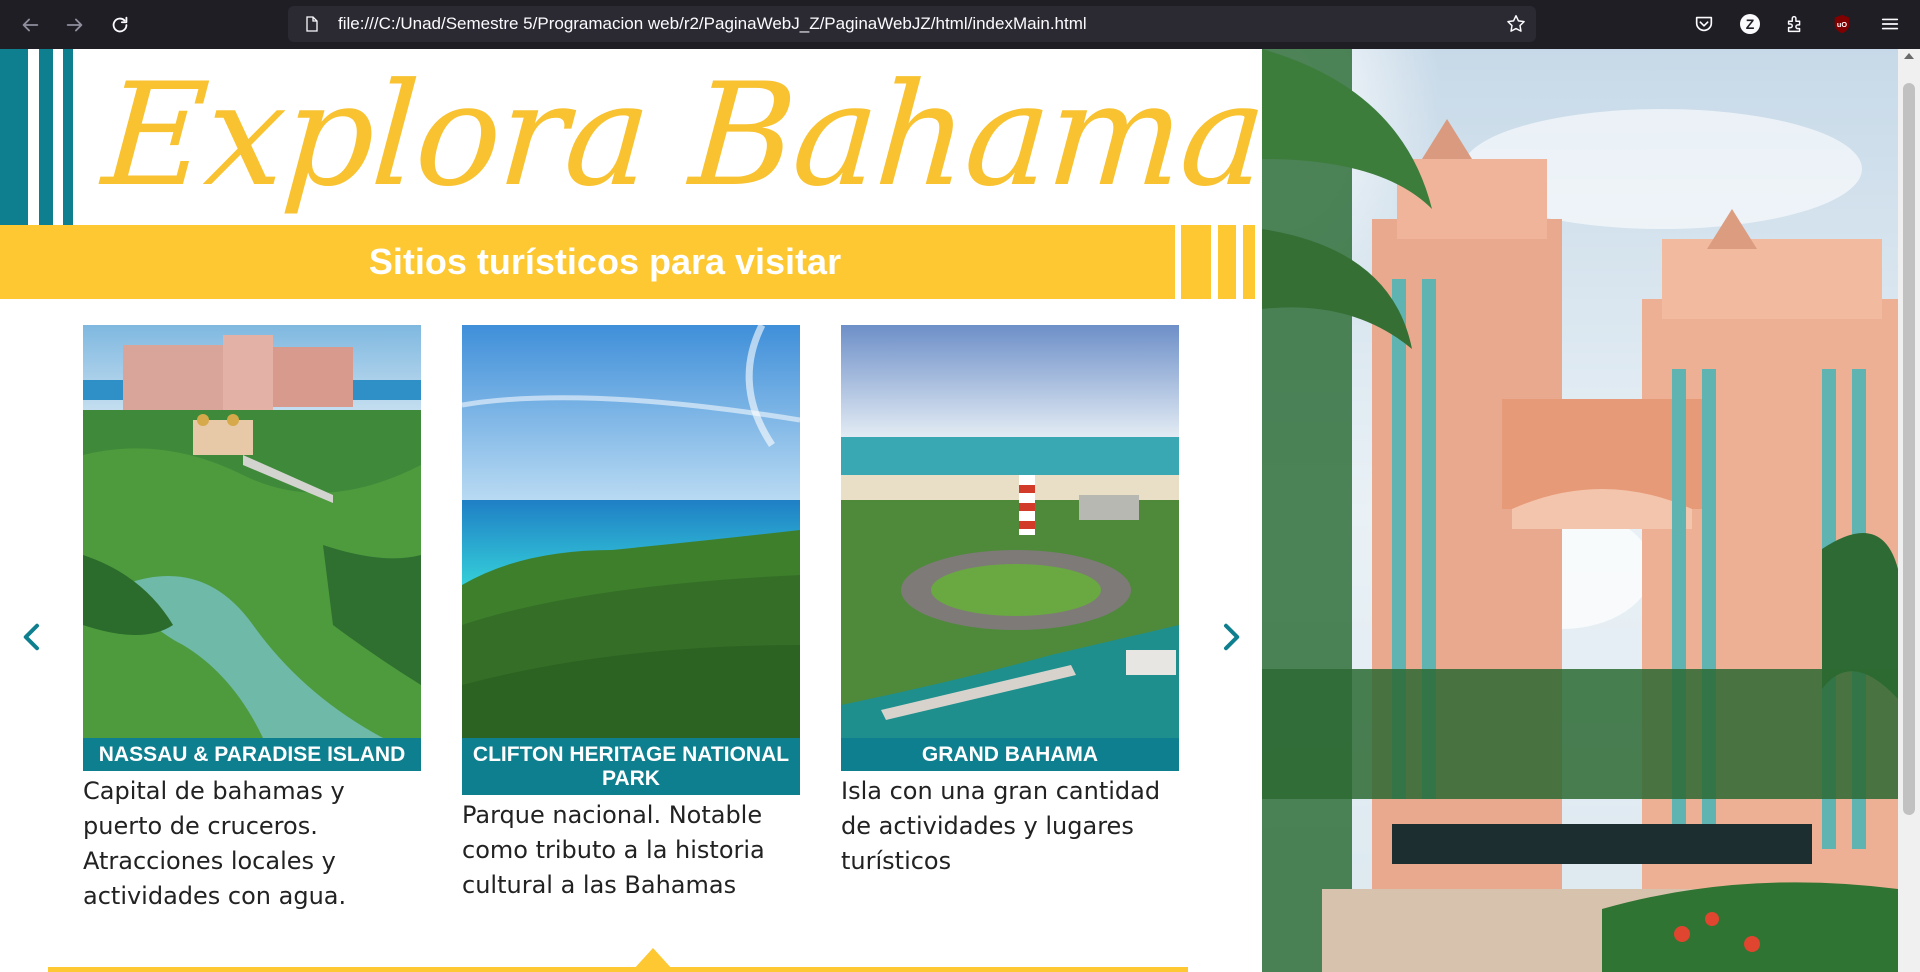 This screenshot has height=972, width=1920. I want to click on back-button, so click(30, 25).